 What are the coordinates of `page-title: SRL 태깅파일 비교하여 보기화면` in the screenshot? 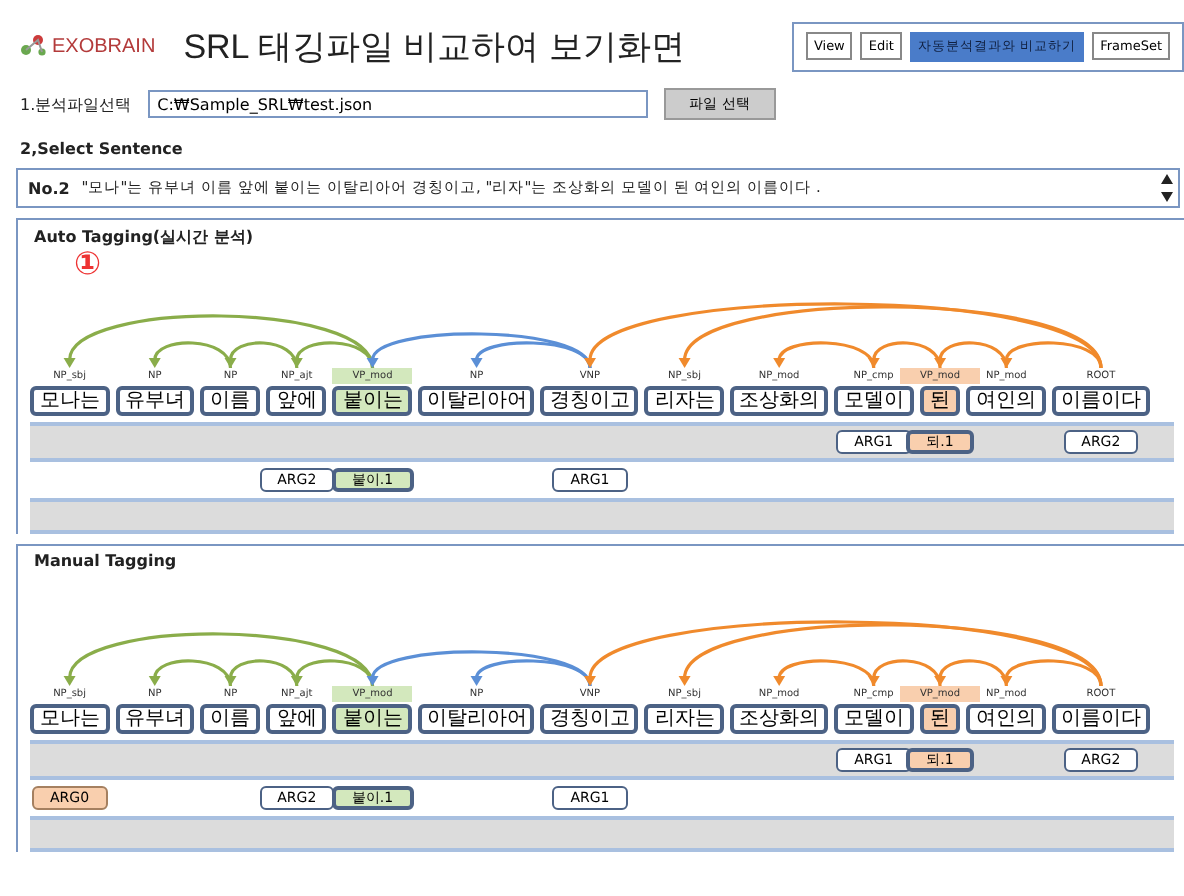 It's located at (434, 47).